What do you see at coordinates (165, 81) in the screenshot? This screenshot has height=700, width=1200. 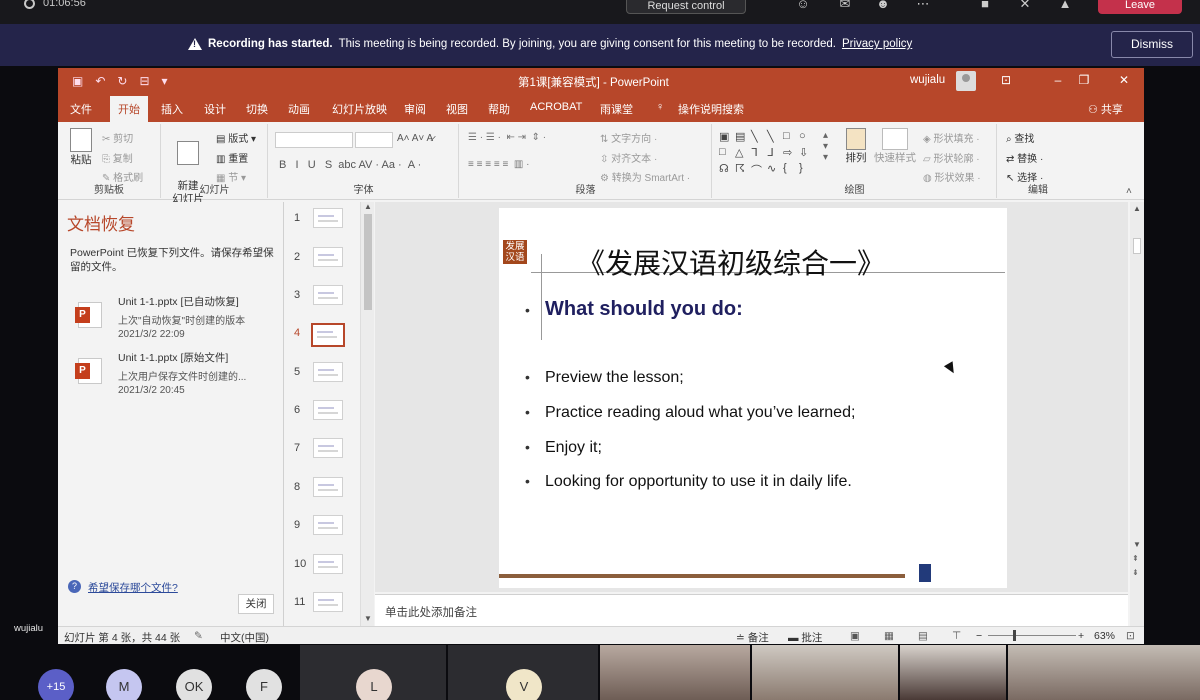 I see `customize-qa-icon: ▾` at bounding box center [165, 81].